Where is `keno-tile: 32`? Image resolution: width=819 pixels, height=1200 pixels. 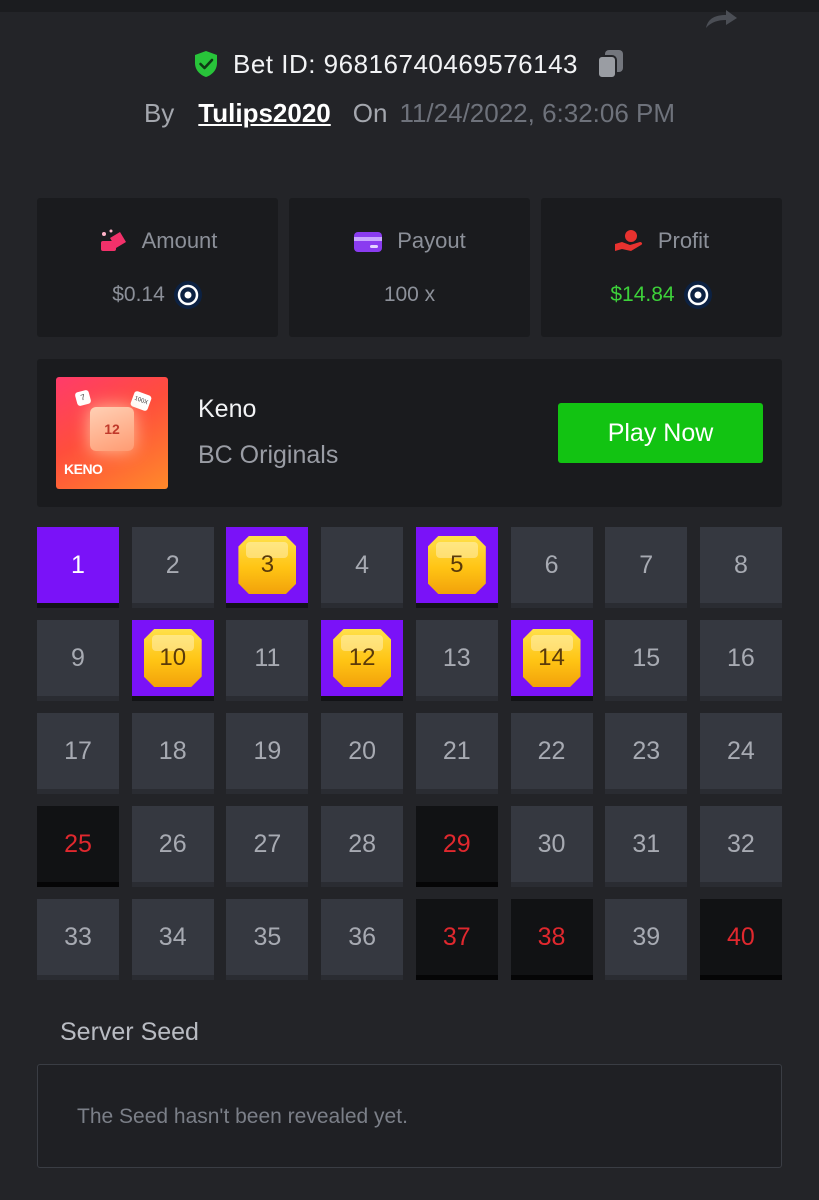 keno-tile: 32 is located at coordinates (740, 846).